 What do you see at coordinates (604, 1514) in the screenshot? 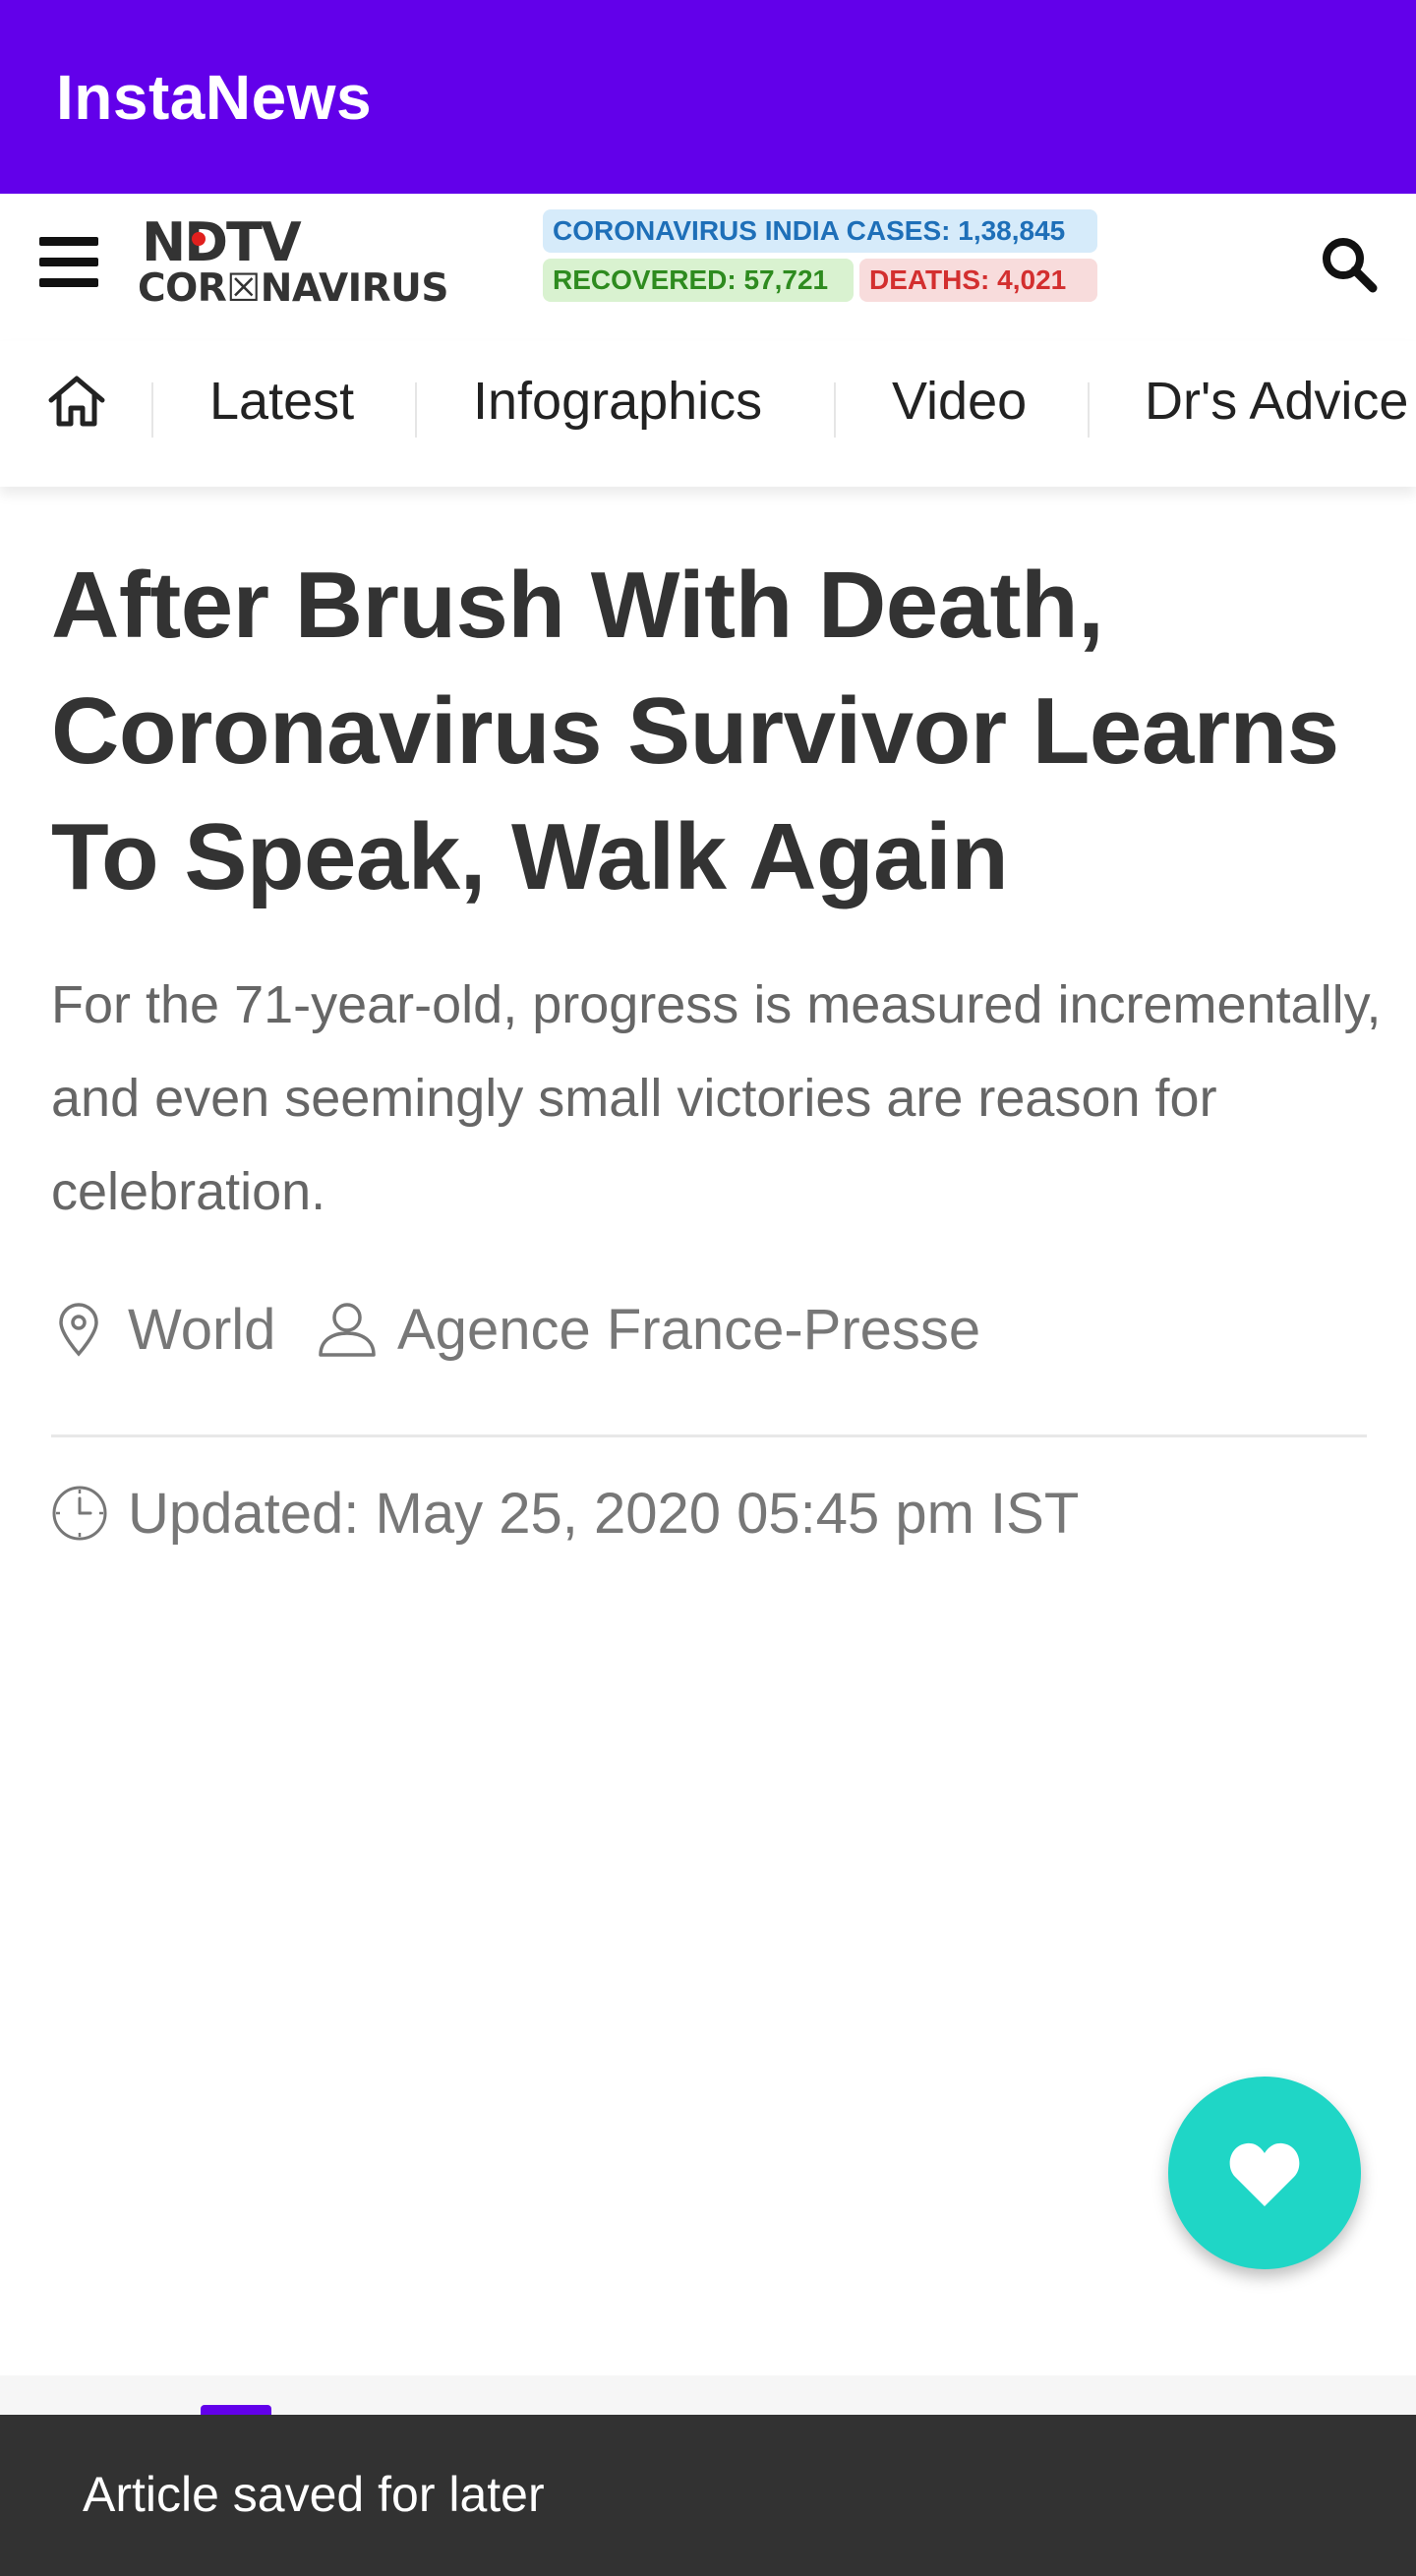
I see `updated-timestamp: Updated: May 25, 2020 05:45 pm IST` at bounding box center [604, 1514].